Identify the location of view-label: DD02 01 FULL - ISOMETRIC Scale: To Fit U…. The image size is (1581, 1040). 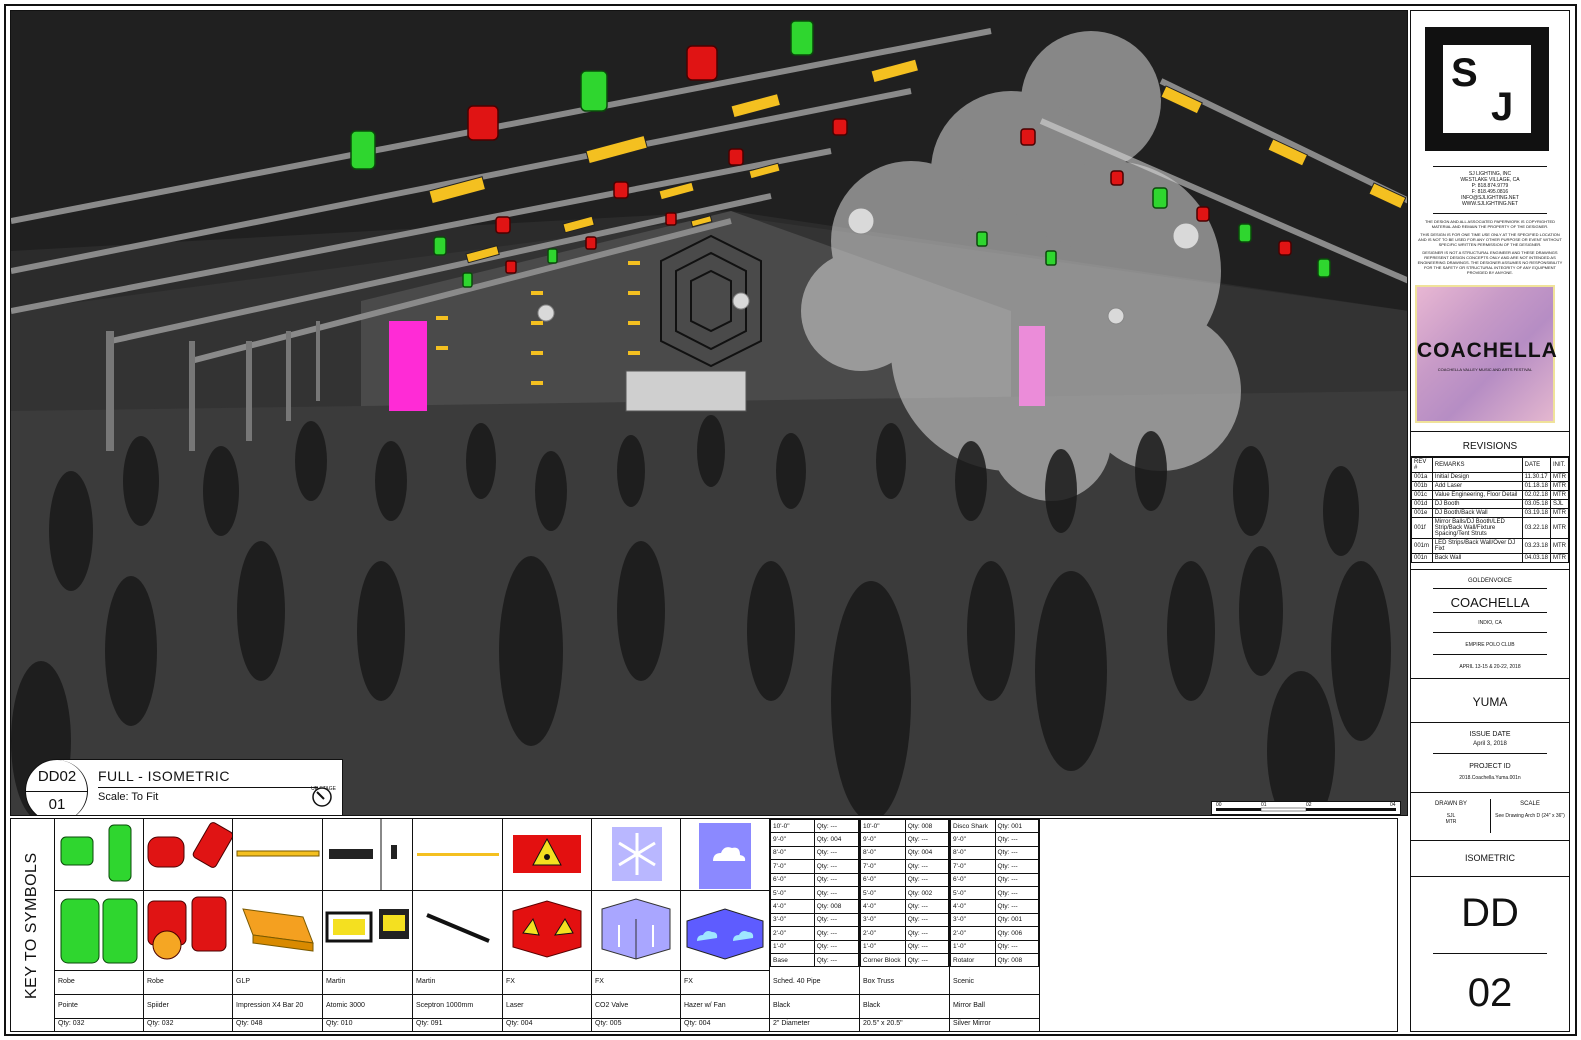
(184, 787).